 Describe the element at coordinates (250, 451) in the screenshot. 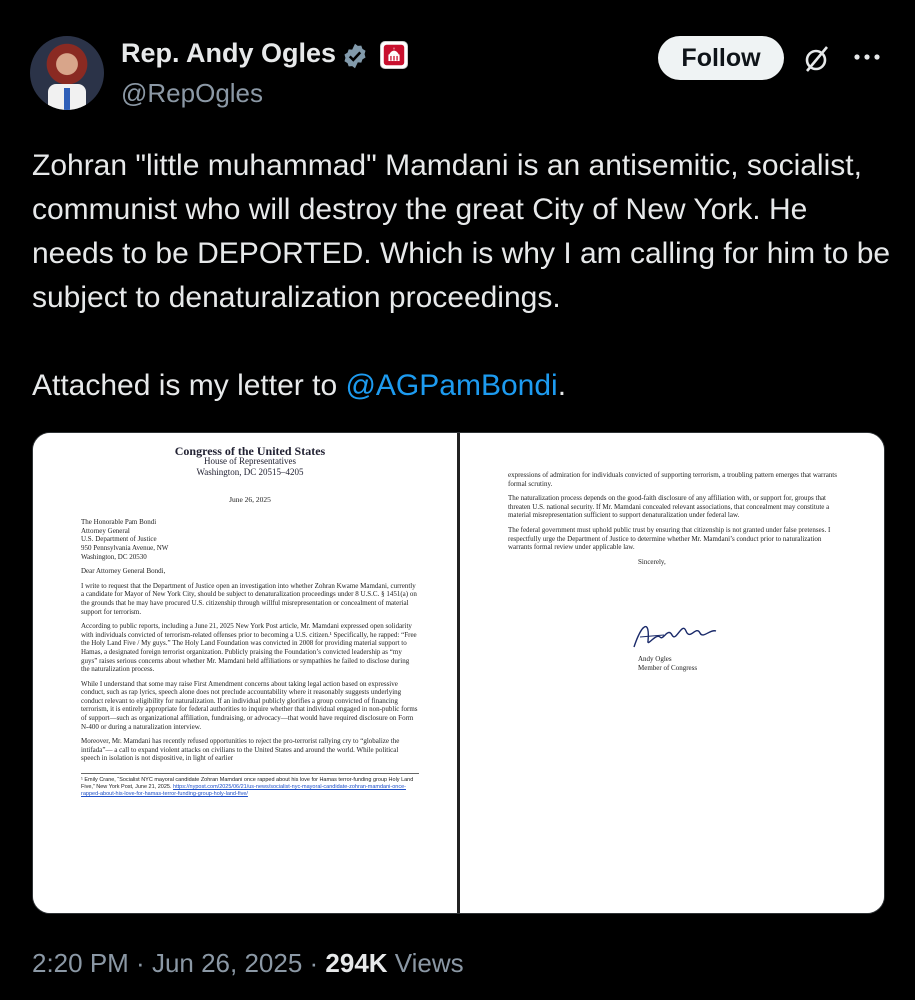

I see `letterhead-title: Congress of the United States` at that location.